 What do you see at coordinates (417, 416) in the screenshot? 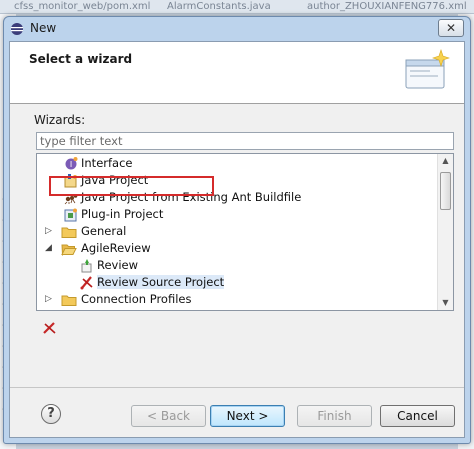
I see `cancel-button: Cancel` at bounding box center [417, 416].